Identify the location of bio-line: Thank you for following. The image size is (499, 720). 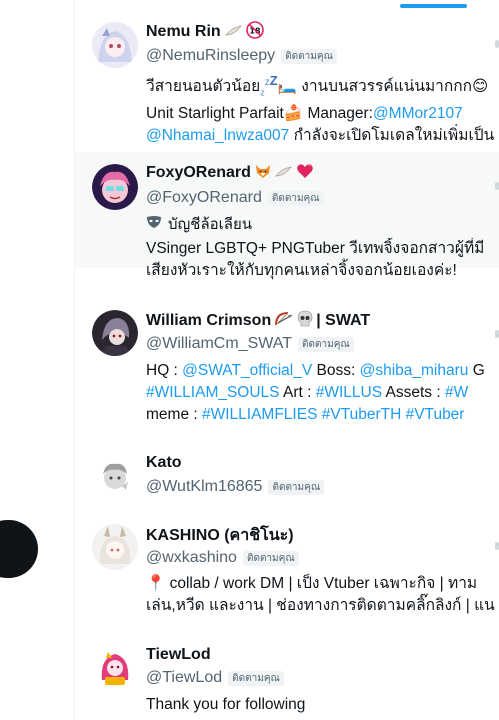
(226, 704).